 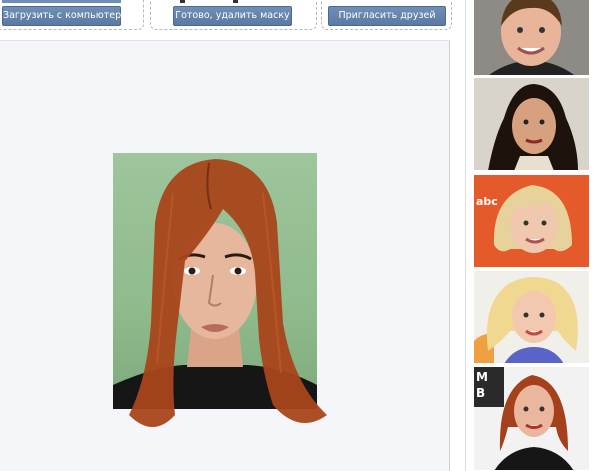 I want to click on thumbnail-dark-curly, so click(x=531, y=124).